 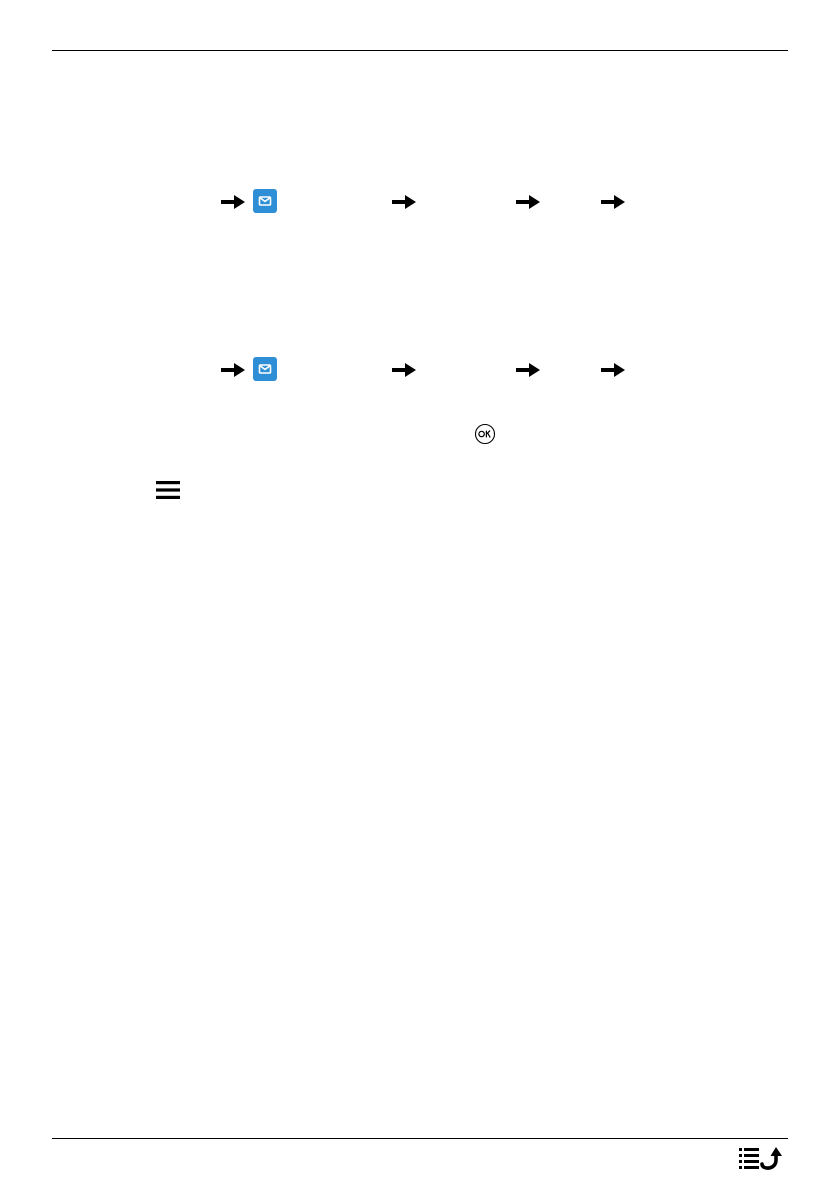 I want to click on ok-key-icon, so click(x=485, y=434).